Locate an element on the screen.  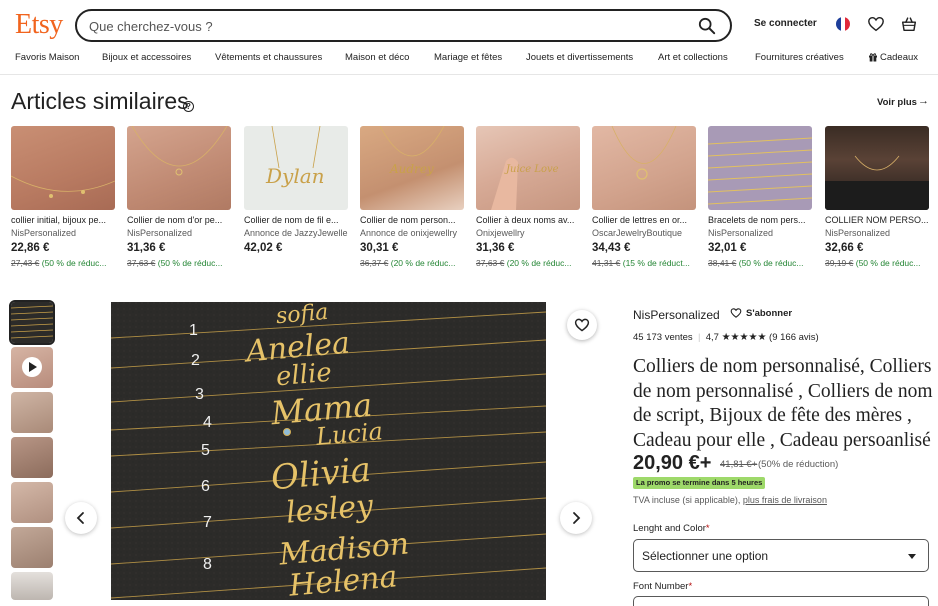
signin-link: Se connecter is located at coordinates (785, 23).